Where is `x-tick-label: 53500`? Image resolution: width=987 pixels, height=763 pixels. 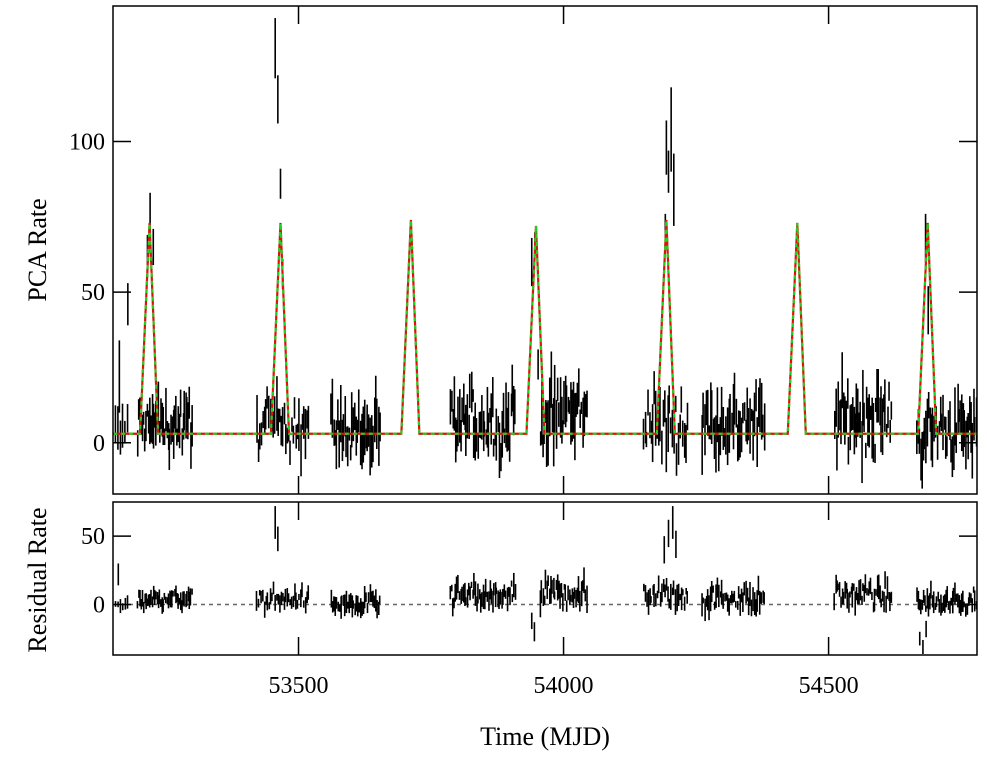 x-tick-label: 53500 is located at coordinates (299, 686).